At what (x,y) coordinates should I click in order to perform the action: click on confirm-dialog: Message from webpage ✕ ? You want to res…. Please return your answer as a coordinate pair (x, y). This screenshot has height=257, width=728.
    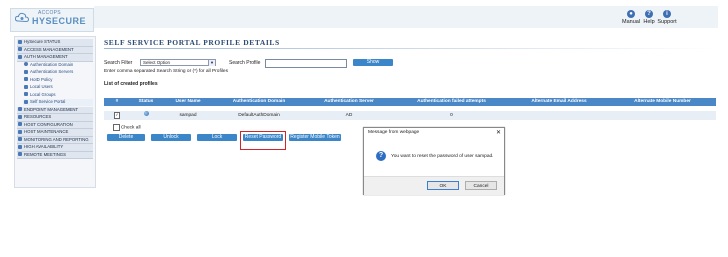
    Looking at the image, I should click on (434, 161).